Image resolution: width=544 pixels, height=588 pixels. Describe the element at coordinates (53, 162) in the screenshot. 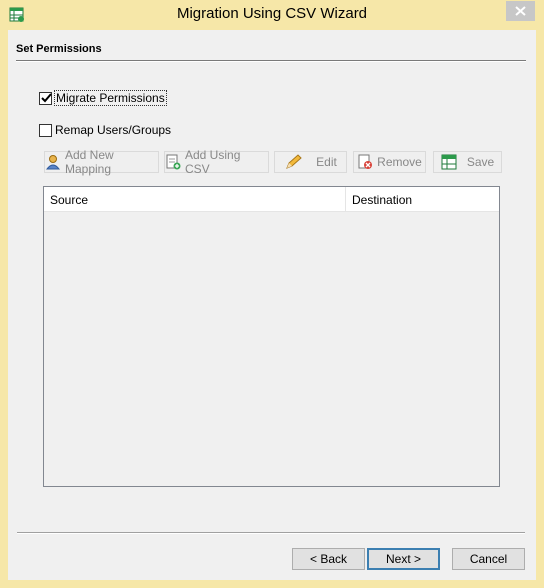

I see `user-add-icon` at that location.